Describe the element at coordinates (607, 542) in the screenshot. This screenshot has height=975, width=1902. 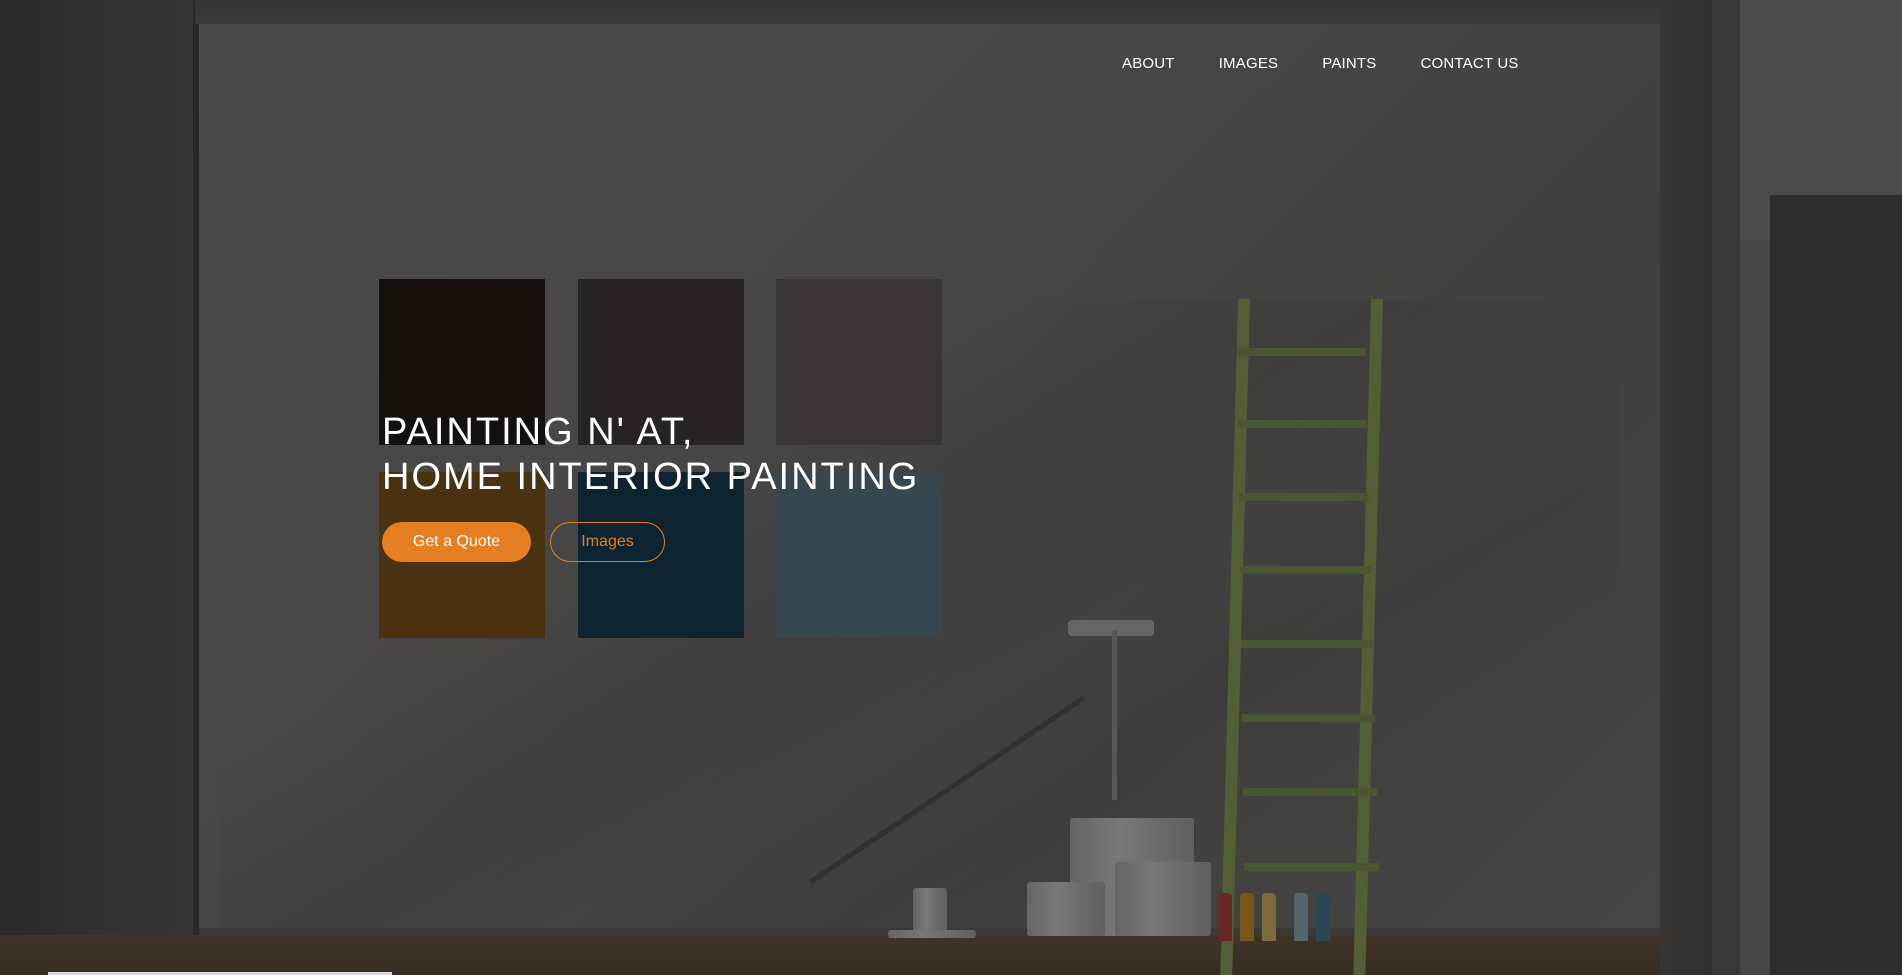
I see `images-button: Images` at that location.